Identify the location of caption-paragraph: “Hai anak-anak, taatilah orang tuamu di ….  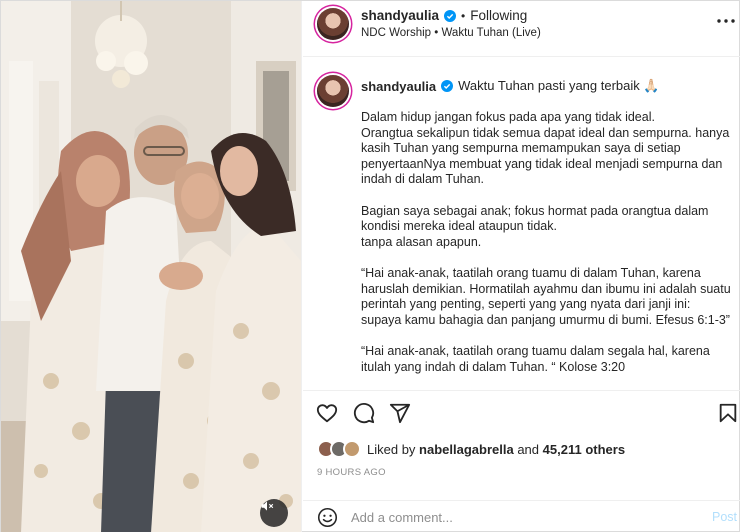
(546, 296).